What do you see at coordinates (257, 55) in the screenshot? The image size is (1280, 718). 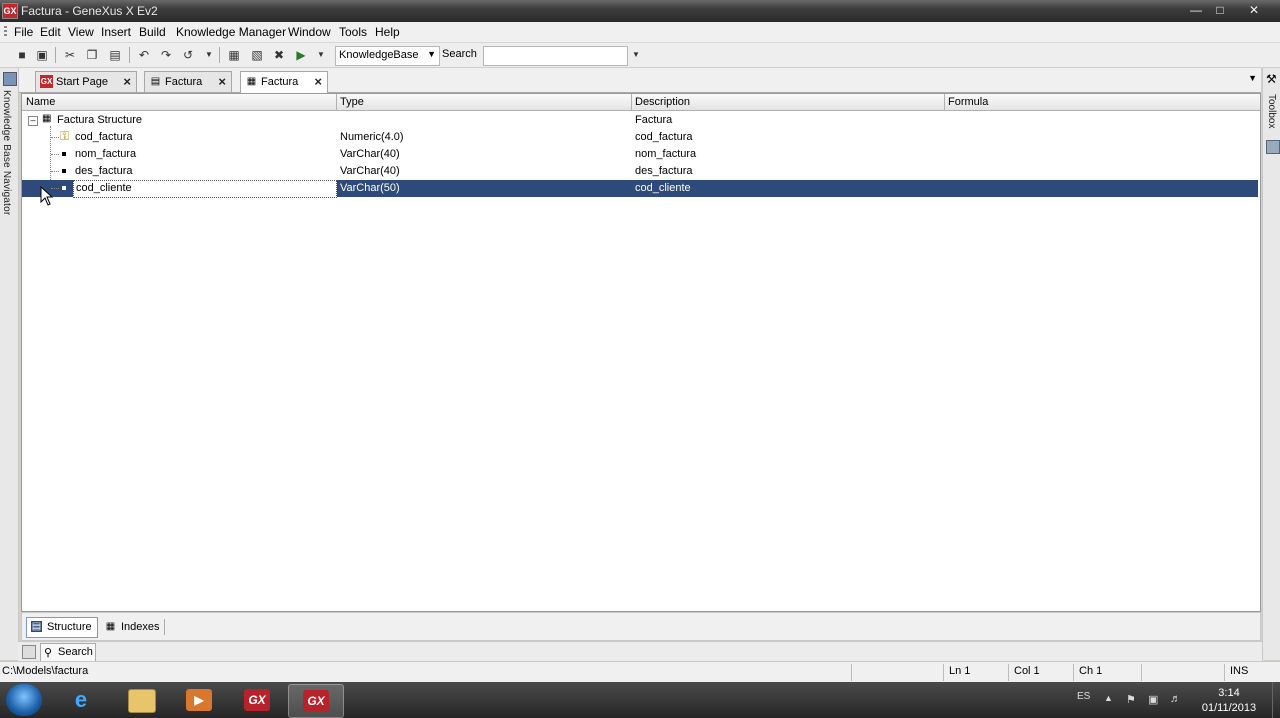 I see `build-all-icon: ▧` at bounding box center [257, 55].